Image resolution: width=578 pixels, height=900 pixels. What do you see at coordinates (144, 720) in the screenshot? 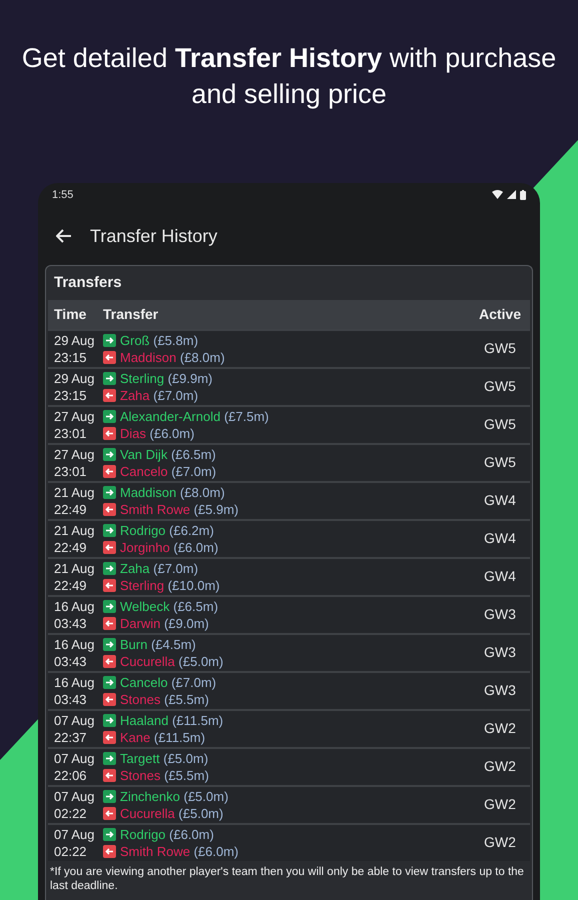
I see `player-in: Haaland` at bounding box center [144, 720].